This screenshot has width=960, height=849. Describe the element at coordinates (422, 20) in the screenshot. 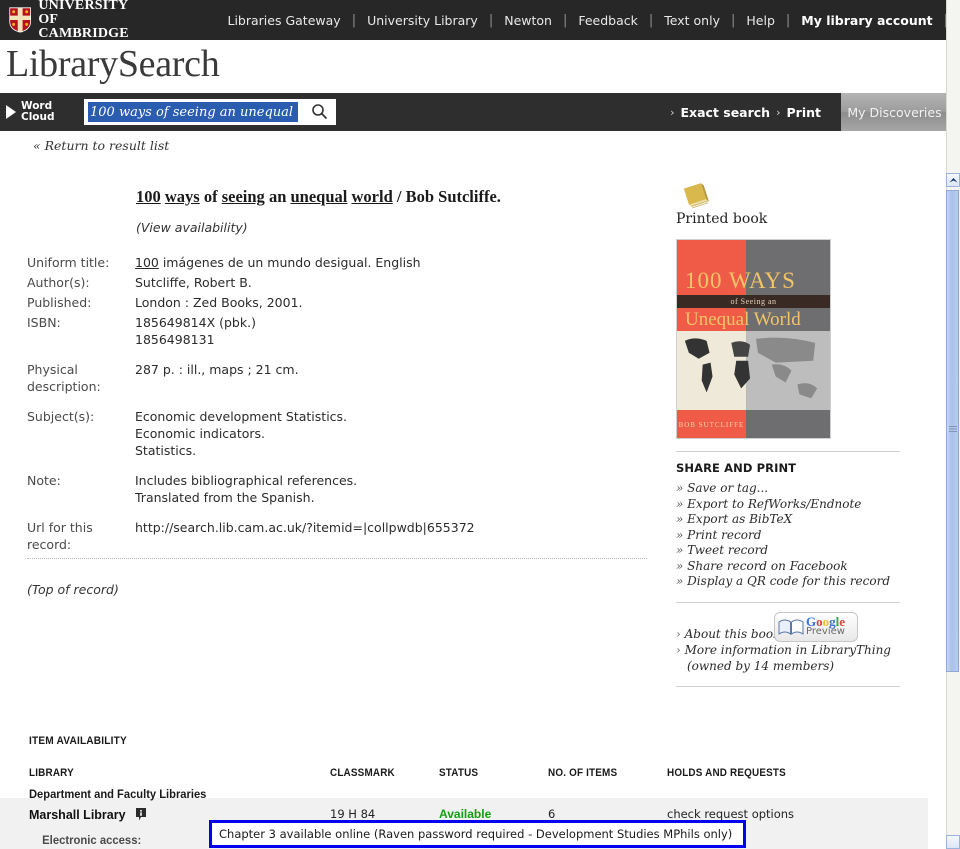

I see `nav-university-library: University Library` at that location.